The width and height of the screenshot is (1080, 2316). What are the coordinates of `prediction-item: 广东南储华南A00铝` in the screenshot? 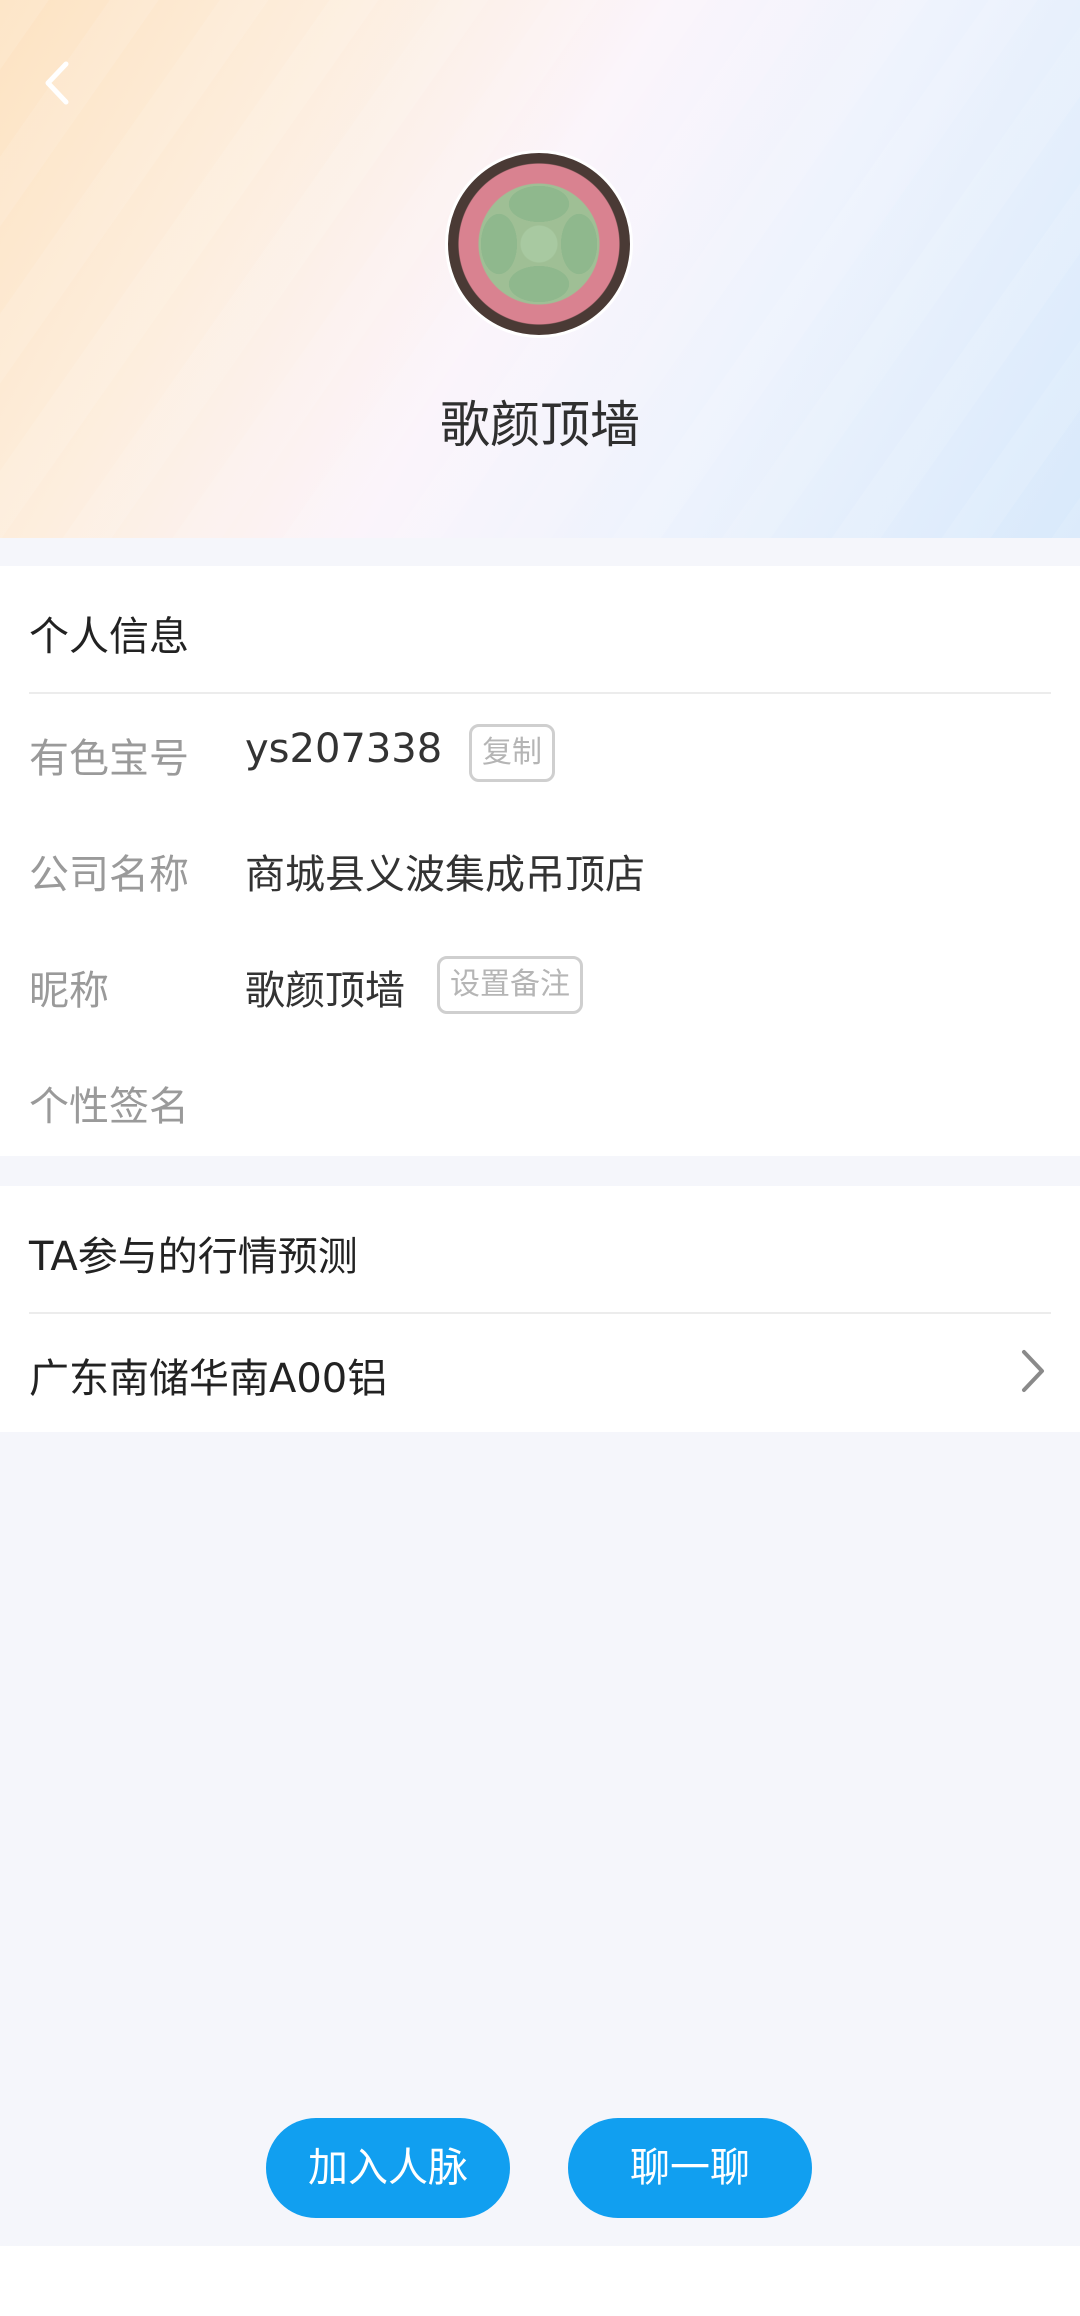 It's located at (540, 1373).